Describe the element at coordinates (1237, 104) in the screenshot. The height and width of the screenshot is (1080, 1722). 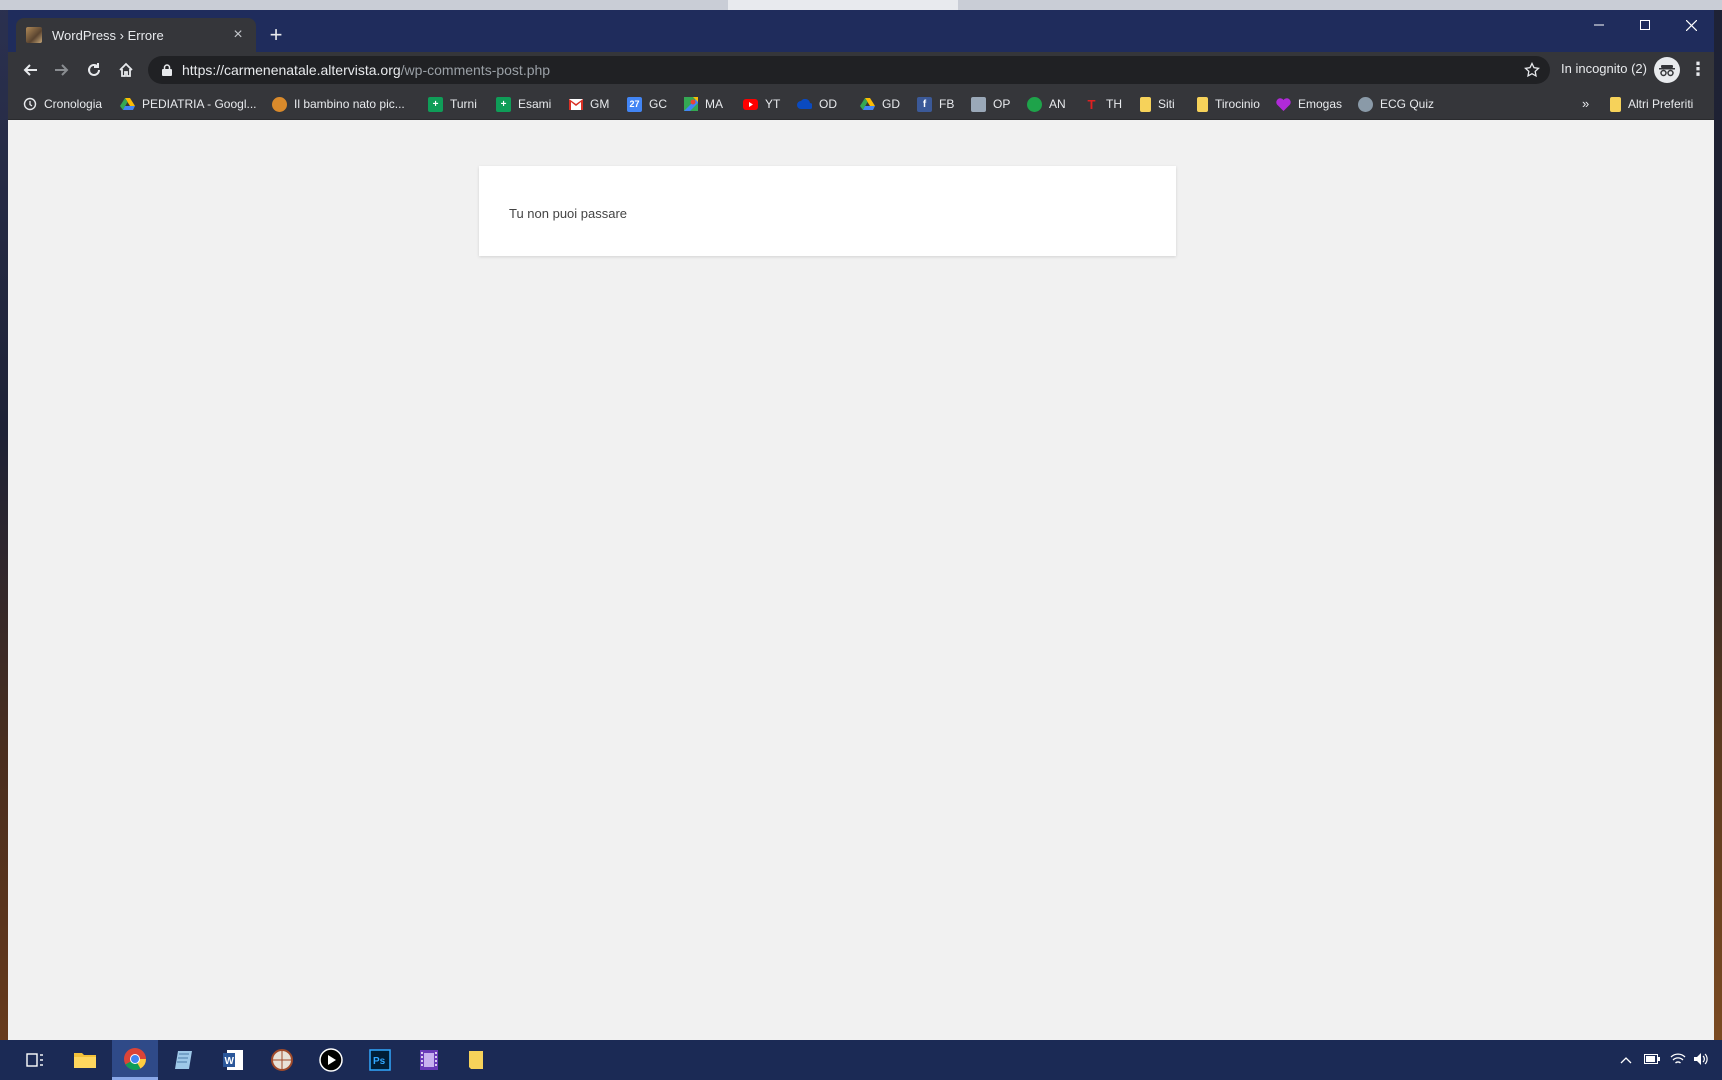
I see `bookmark-label: Tirocinio` at that location.